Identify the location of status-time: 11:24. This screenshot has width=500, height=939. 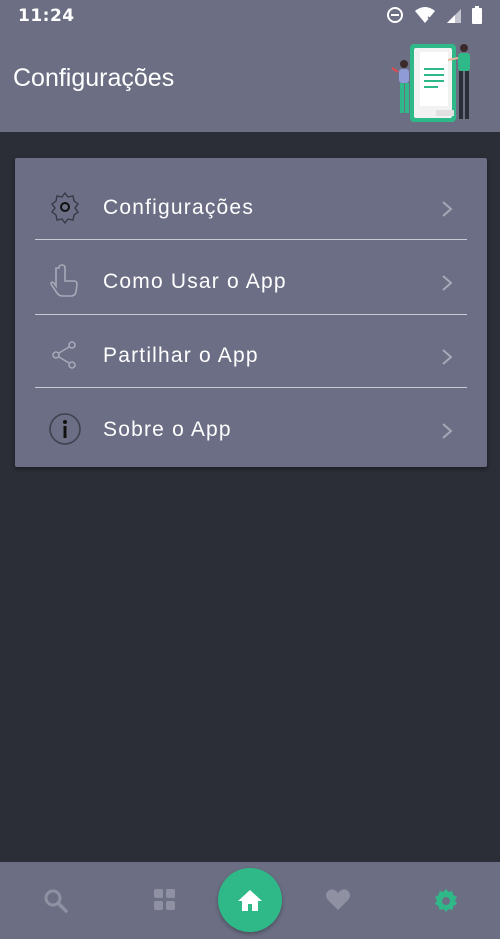
(46, 16).